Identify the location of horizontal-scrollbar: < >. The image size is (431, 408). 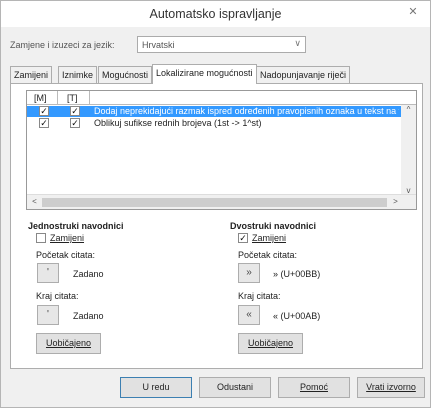
(221, 201).